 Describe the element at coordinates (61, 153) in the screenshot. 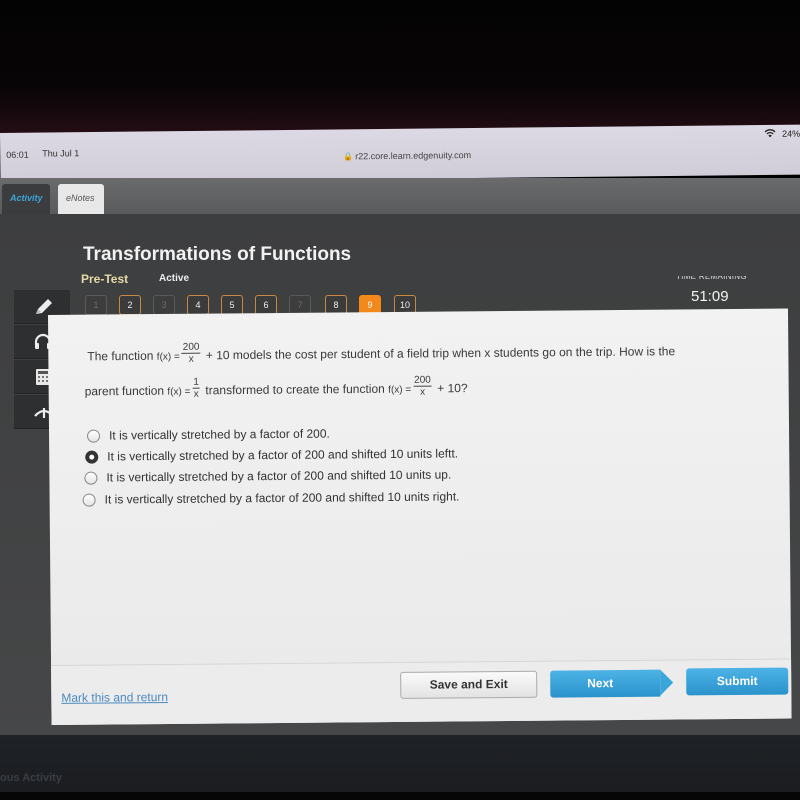

I see `status-date: Thu Jul 1` at that location.